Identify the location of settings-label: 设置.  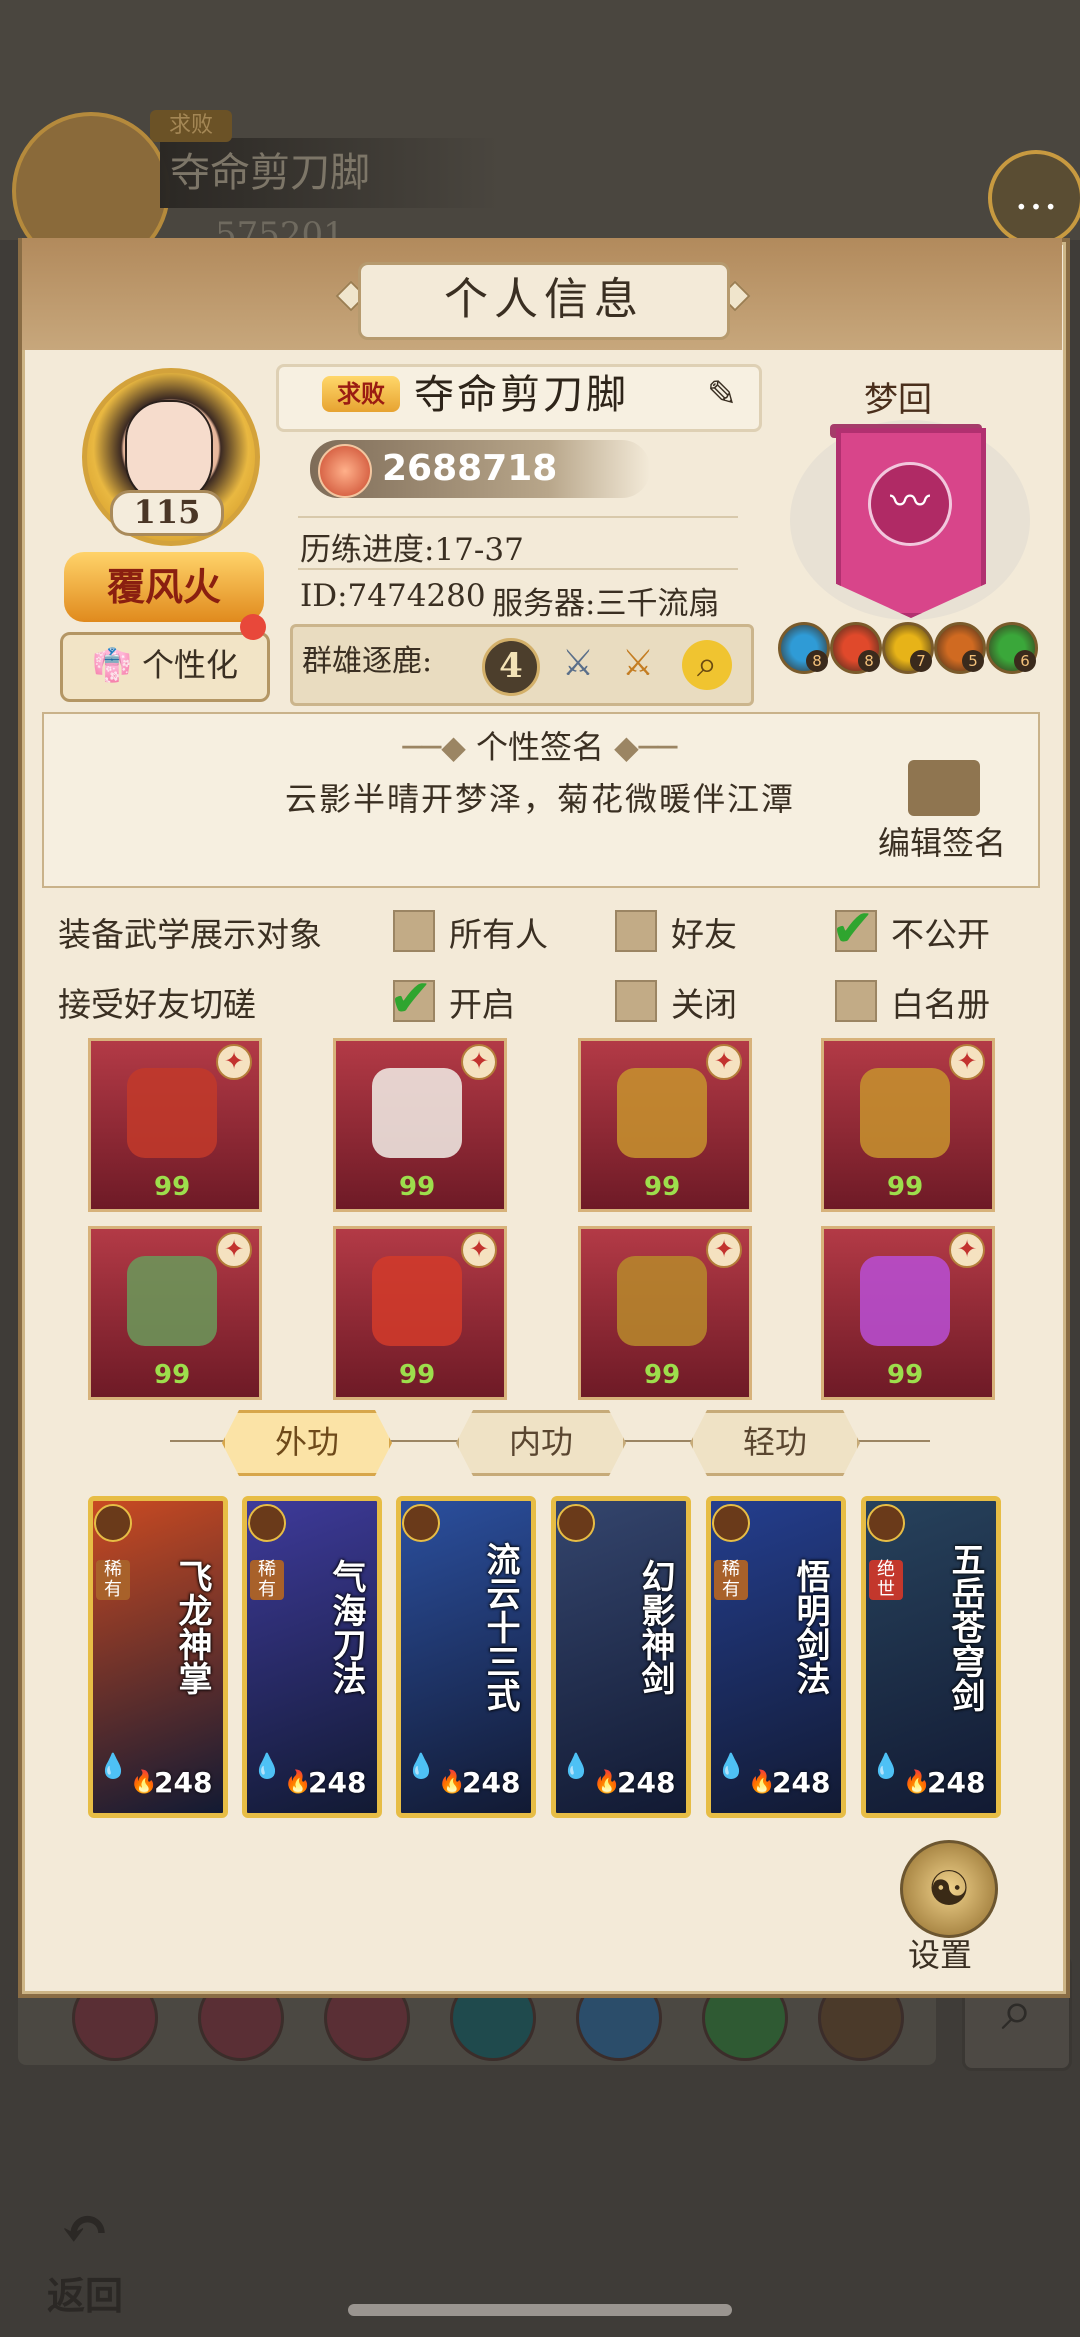
(940, 1953).